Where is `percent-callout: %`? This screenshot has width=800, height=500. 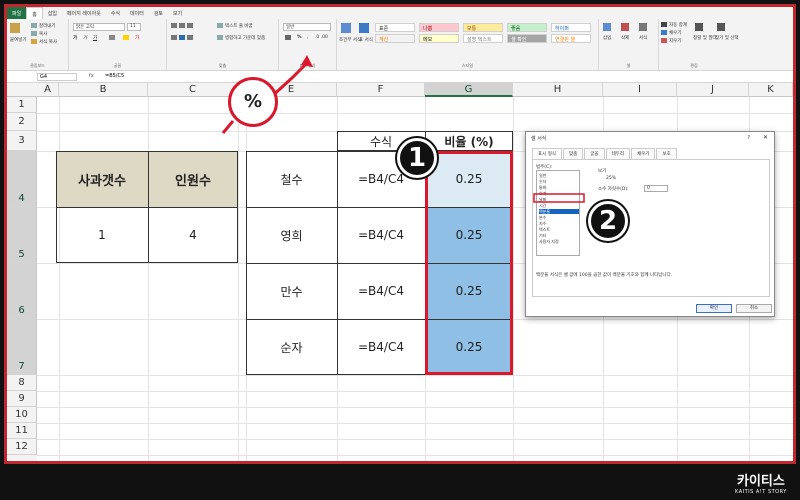
percent-callout: % is located at coordinates (253, 102).